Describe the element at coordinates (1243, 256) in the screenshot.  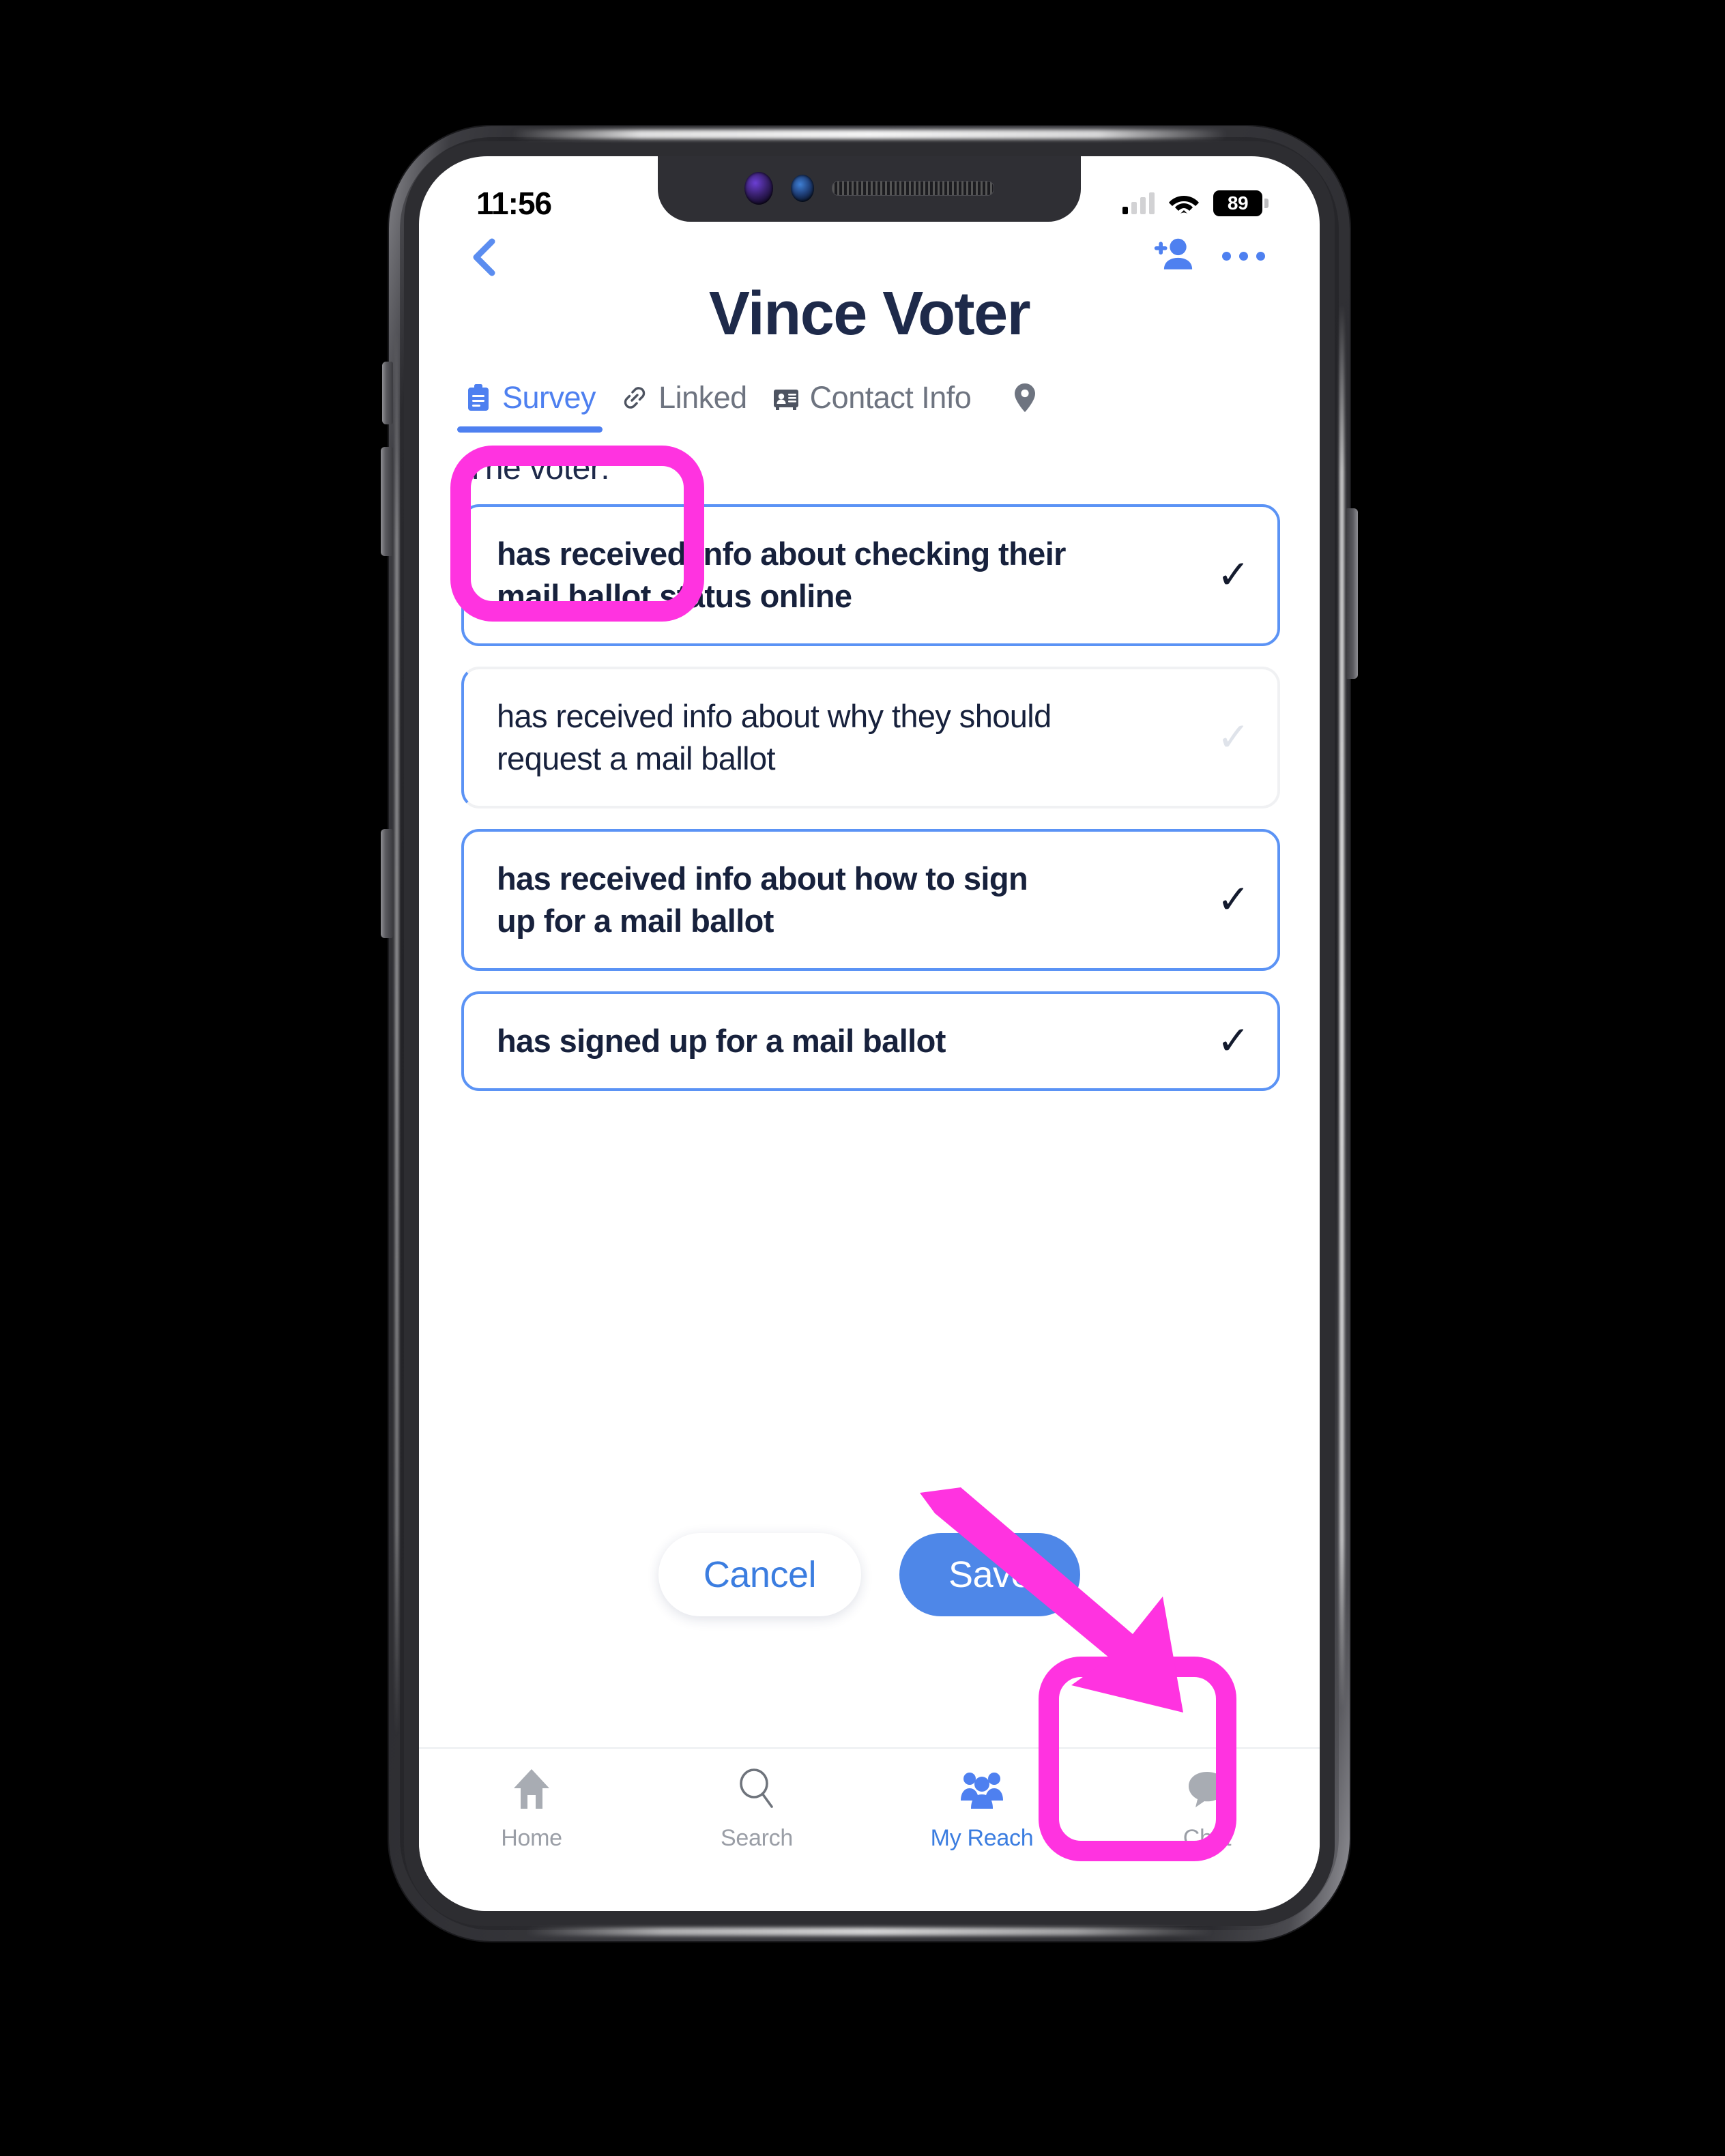
I see `more-options-icon` at that location.